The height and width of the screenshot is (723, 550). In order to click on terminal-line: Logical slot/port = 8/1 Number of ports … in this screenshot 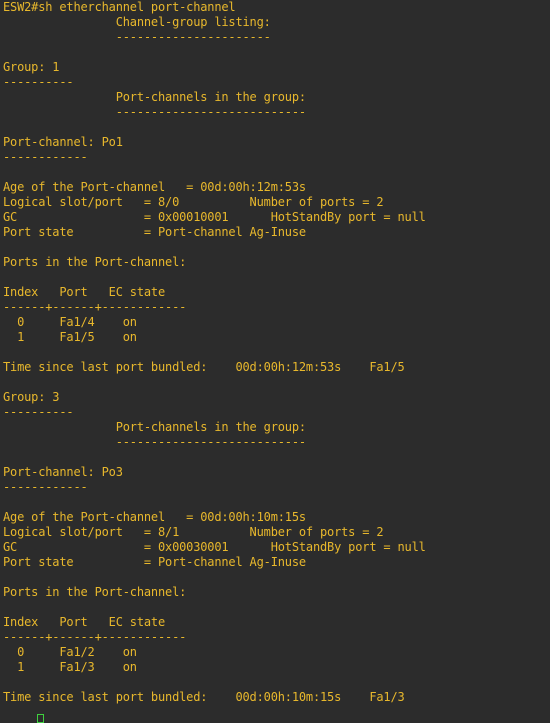, I will do `click(193, 532)`.